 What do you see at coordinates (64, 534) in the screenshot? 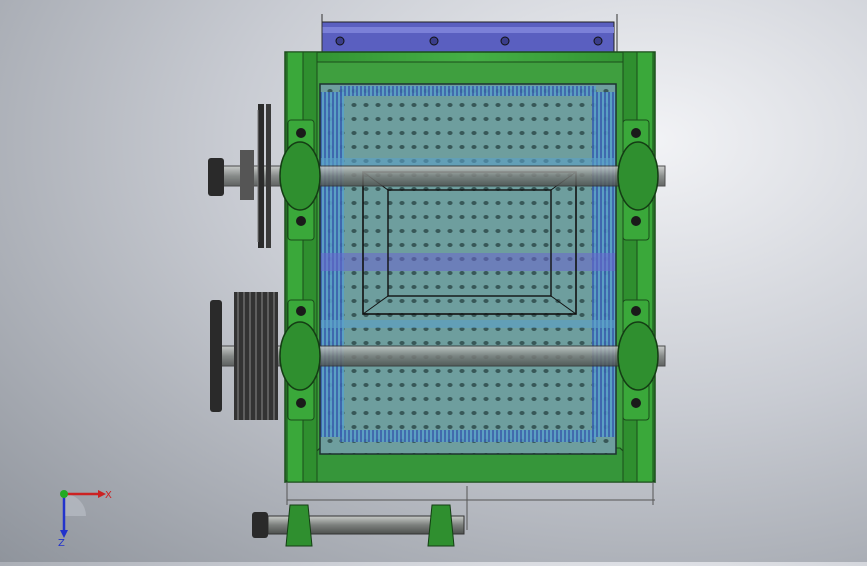
I see `z-axis-head` at bounding box center [64, 534].